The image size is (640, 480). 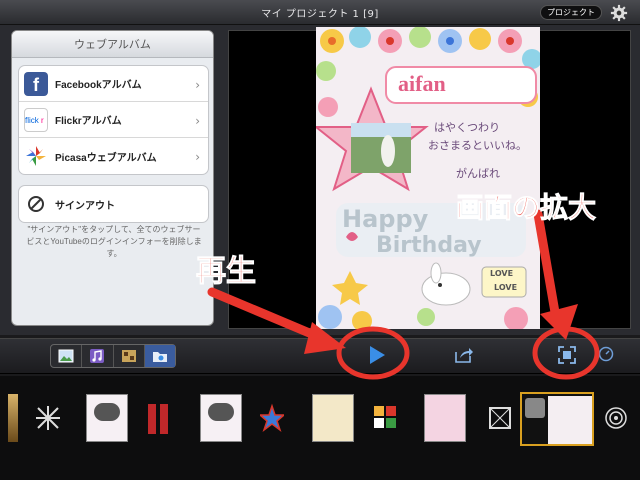 I want to click on zoom-annotation-label: 画面の拡大, so click(x=526, y=208).